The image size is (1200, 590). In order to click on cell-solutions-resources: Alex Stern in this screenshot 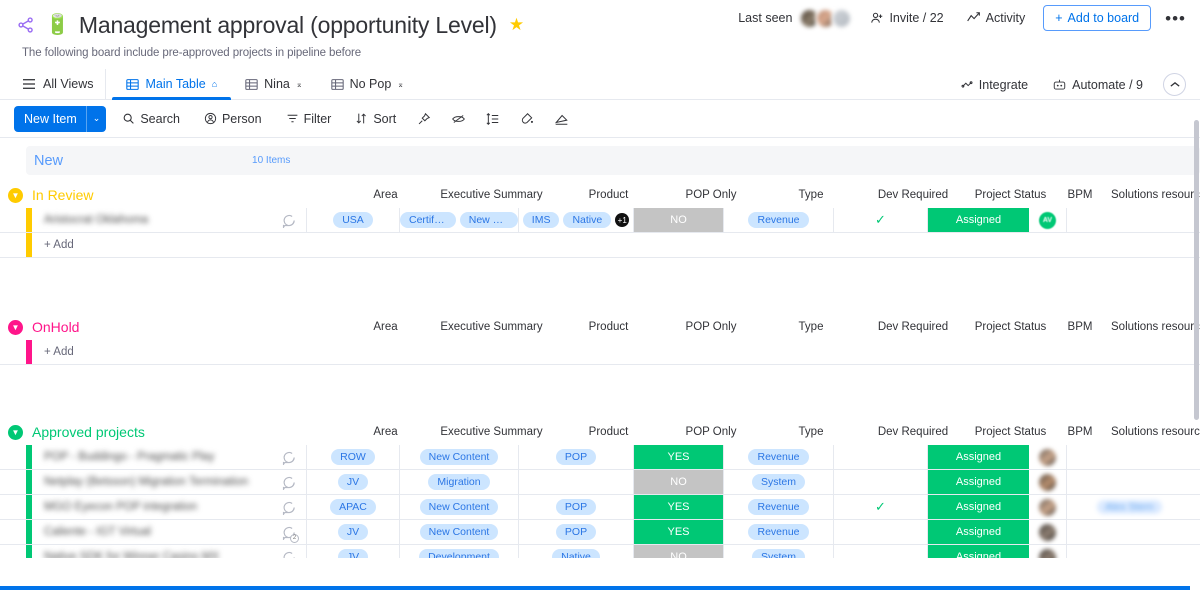, I will do `click(1129, 507)`.